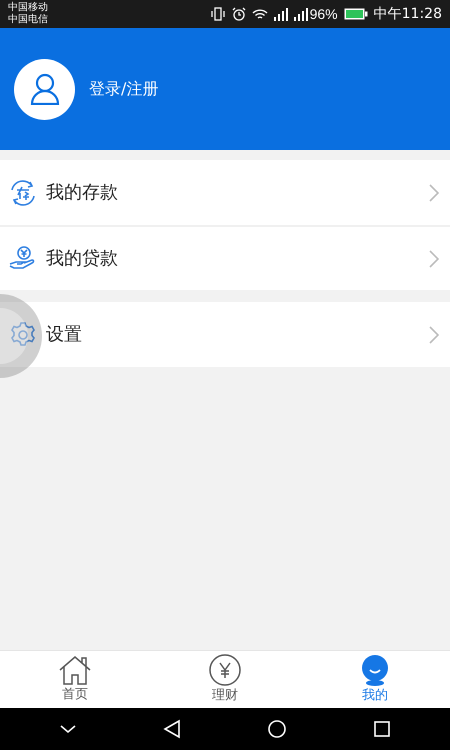 The image size is (450, 750). What do you see at coordinates (172, 729) in the screenshot?
I see `back-icon` at bounding box center [172, 729].